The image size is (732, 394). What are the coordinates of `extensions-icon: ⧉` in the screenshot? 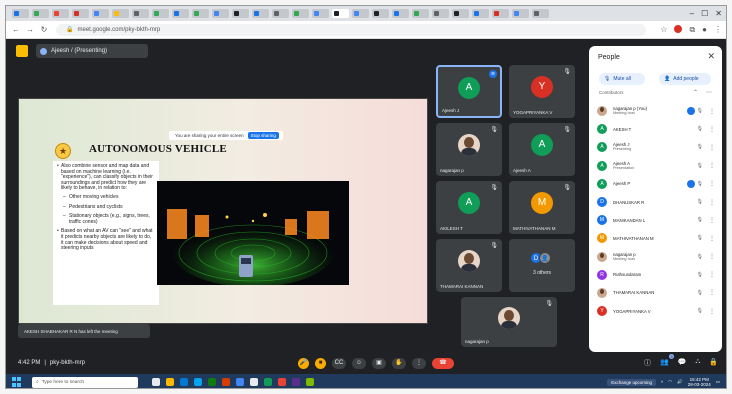 It's located at (692, 30).